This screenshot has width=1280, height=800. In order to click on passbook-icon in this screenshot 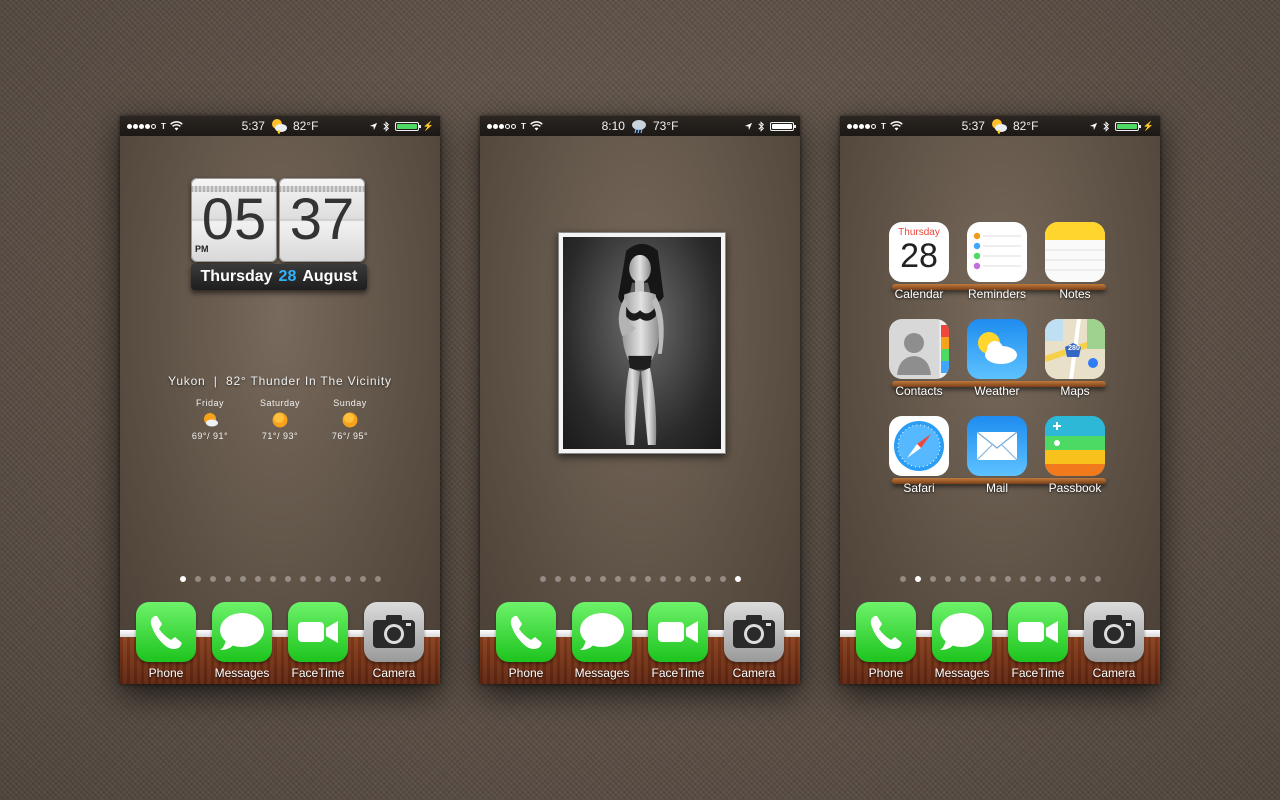, I will do `click(1075, 446)`.